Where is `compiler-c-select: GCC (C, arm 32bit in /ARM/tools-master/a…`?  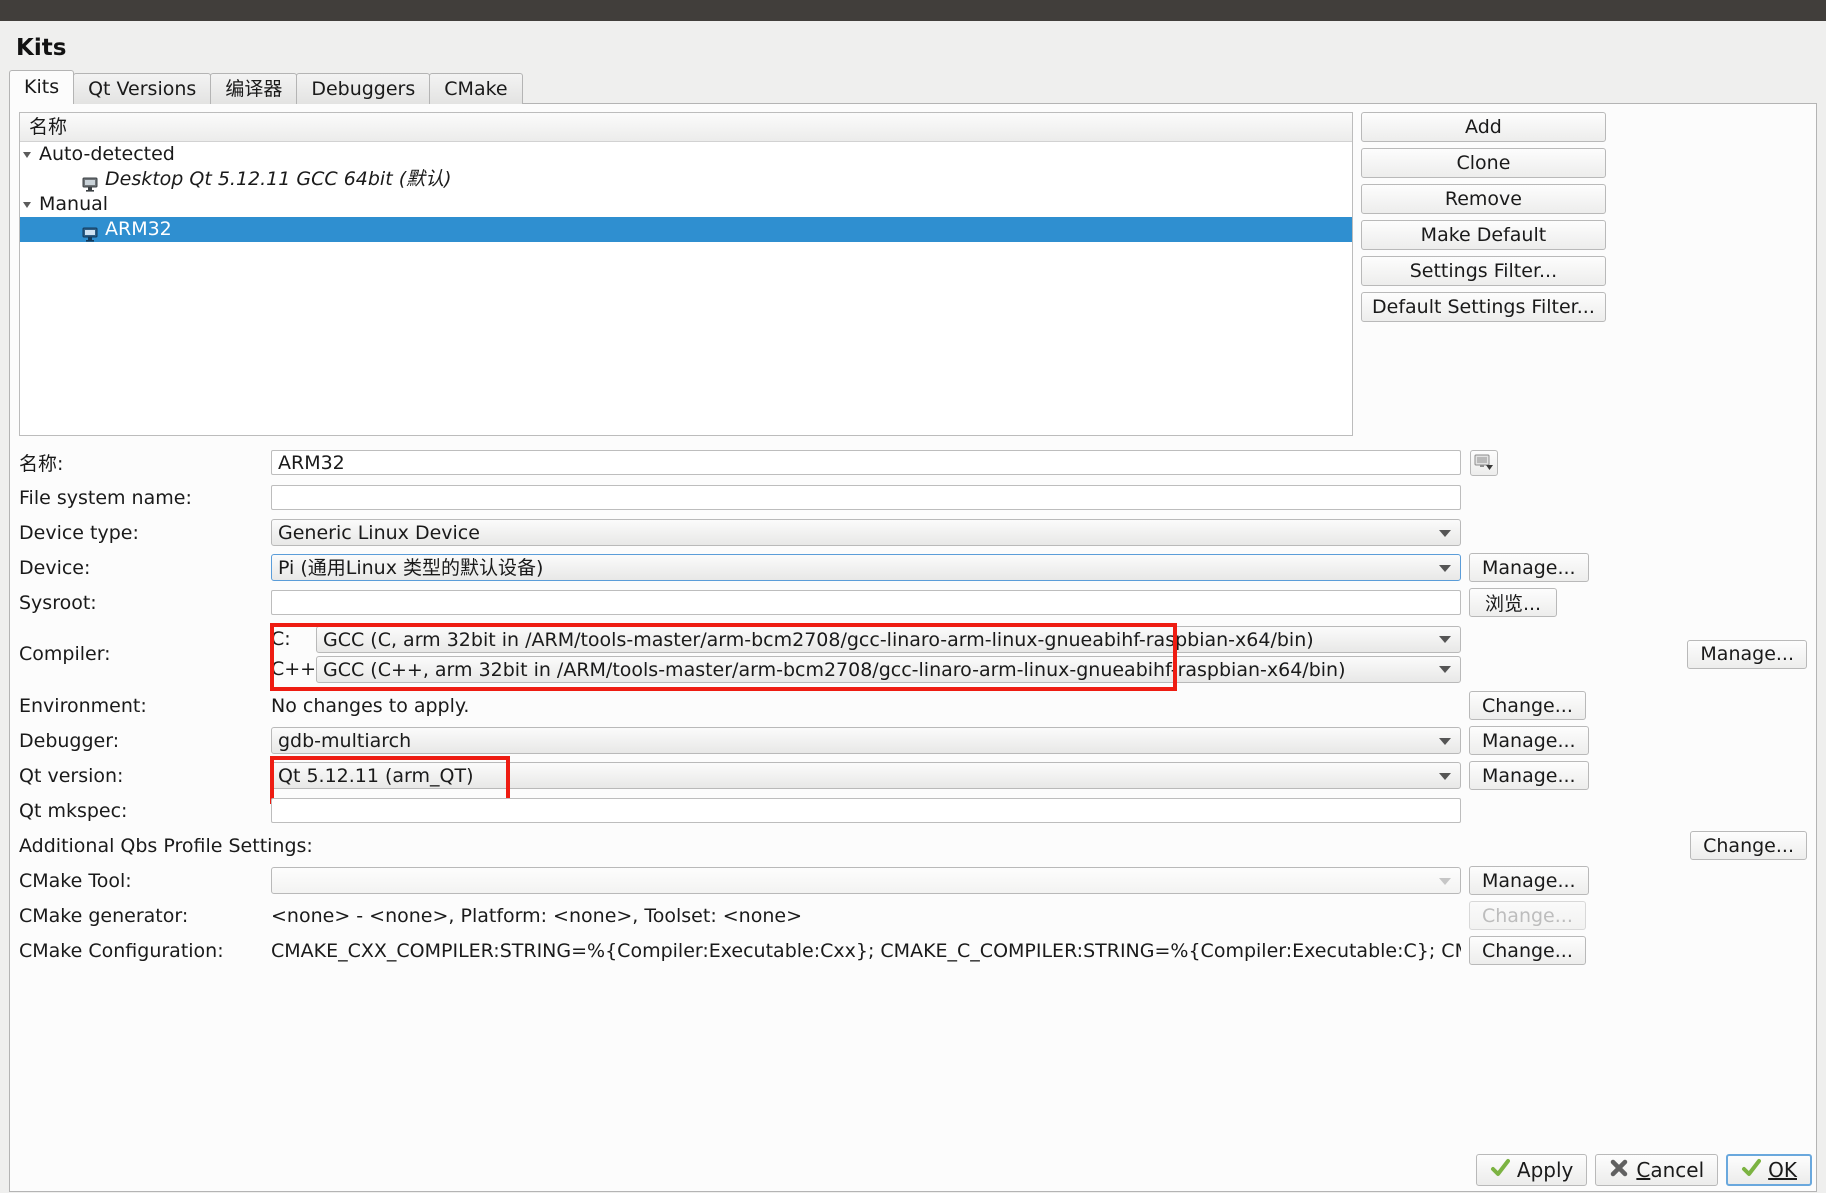 compiler-c-select: GCC (C, arm 32bit in /ARM/tools-master/a… is located at coordinates (888, 639).